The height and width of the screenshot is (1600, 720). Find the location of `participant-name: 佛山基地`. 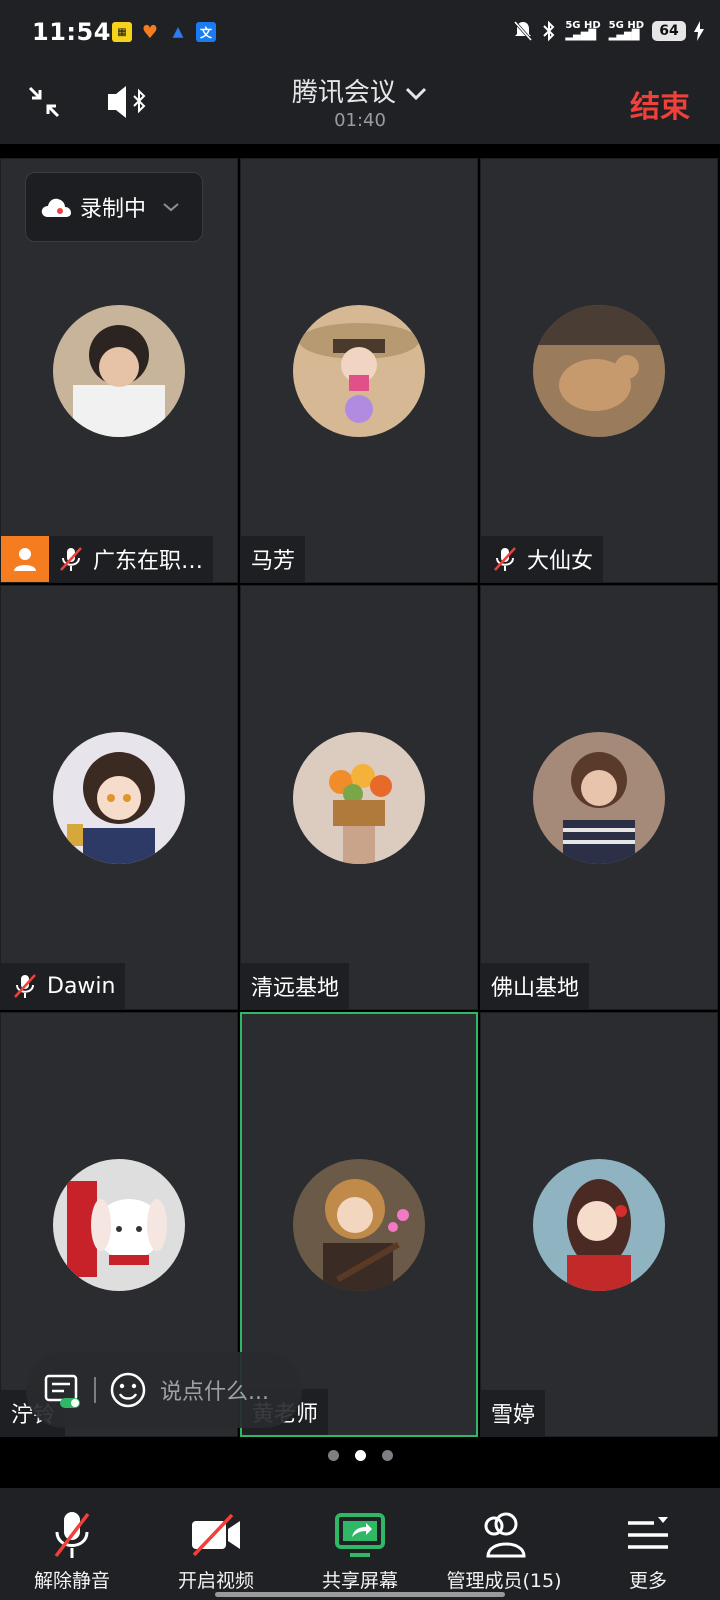

participant-name: 佛山基地 is located at coordinates (535, 988).